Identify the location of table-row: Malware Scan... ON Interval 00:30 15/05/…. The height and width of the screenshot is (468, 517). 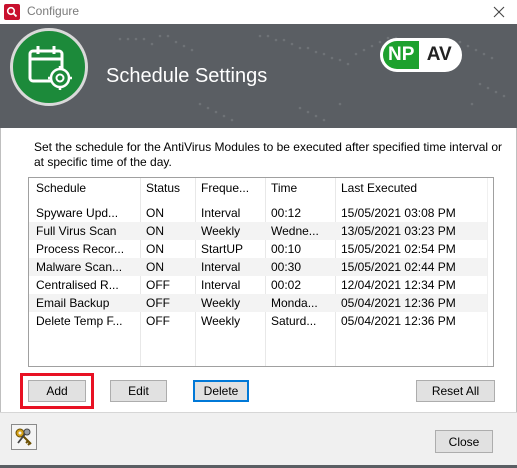
(261, 267).